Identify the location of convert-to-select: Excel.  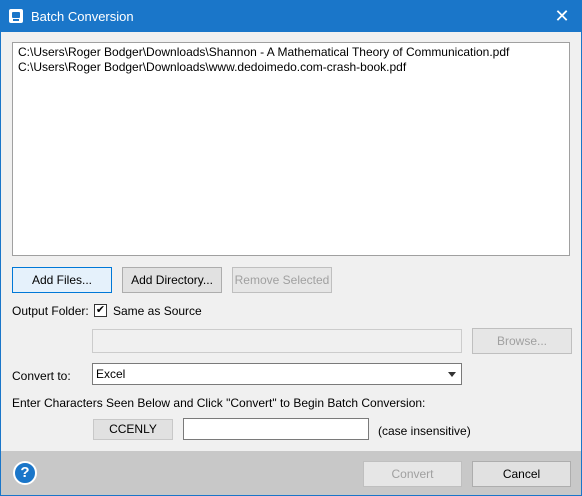
(277, 374).